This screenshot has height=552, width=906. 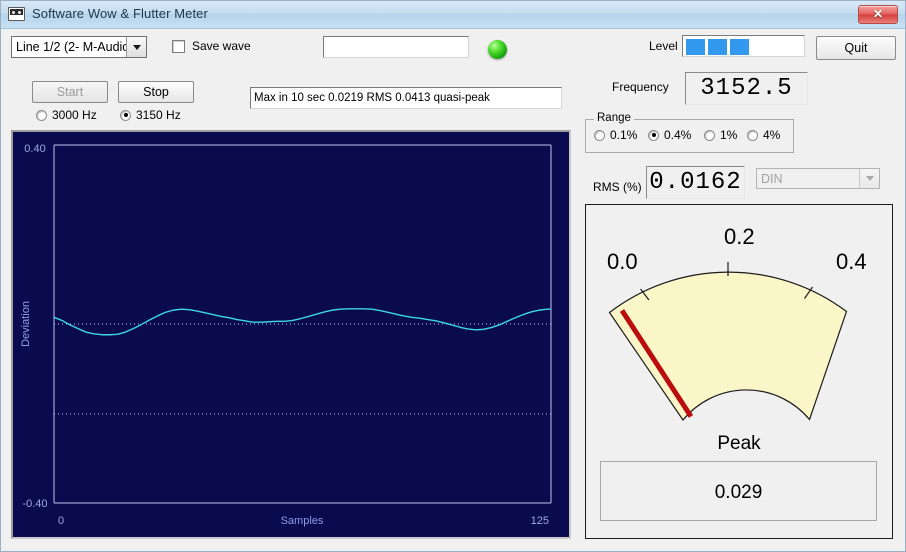 I want to click on stop-button-label: Stop, so click(x=156, y=92).